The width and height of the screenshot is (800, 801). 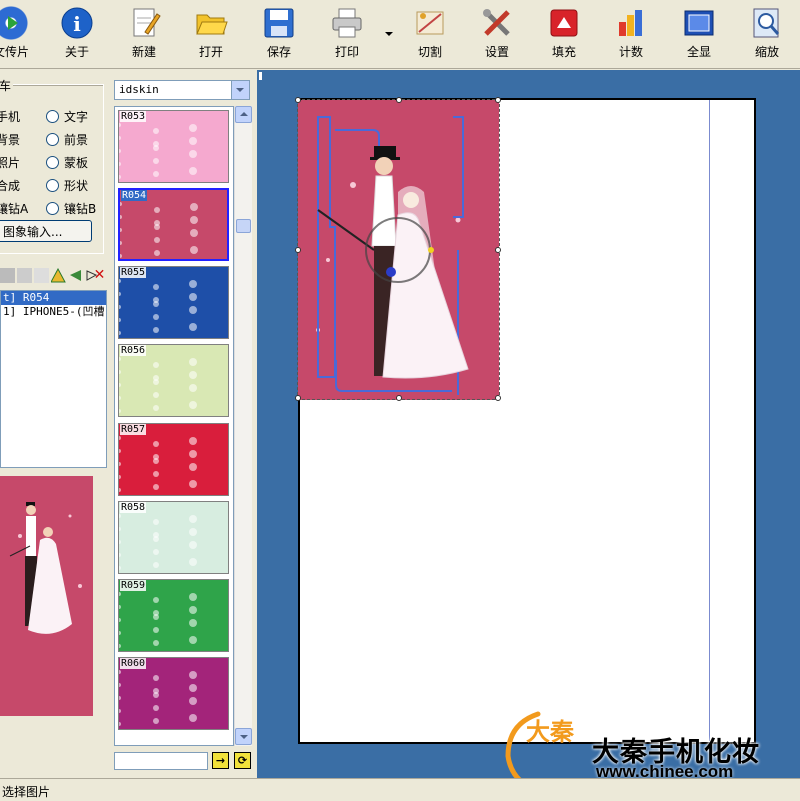 I want to click on thumbnail-r060: R060, so click(x=173, y=693).